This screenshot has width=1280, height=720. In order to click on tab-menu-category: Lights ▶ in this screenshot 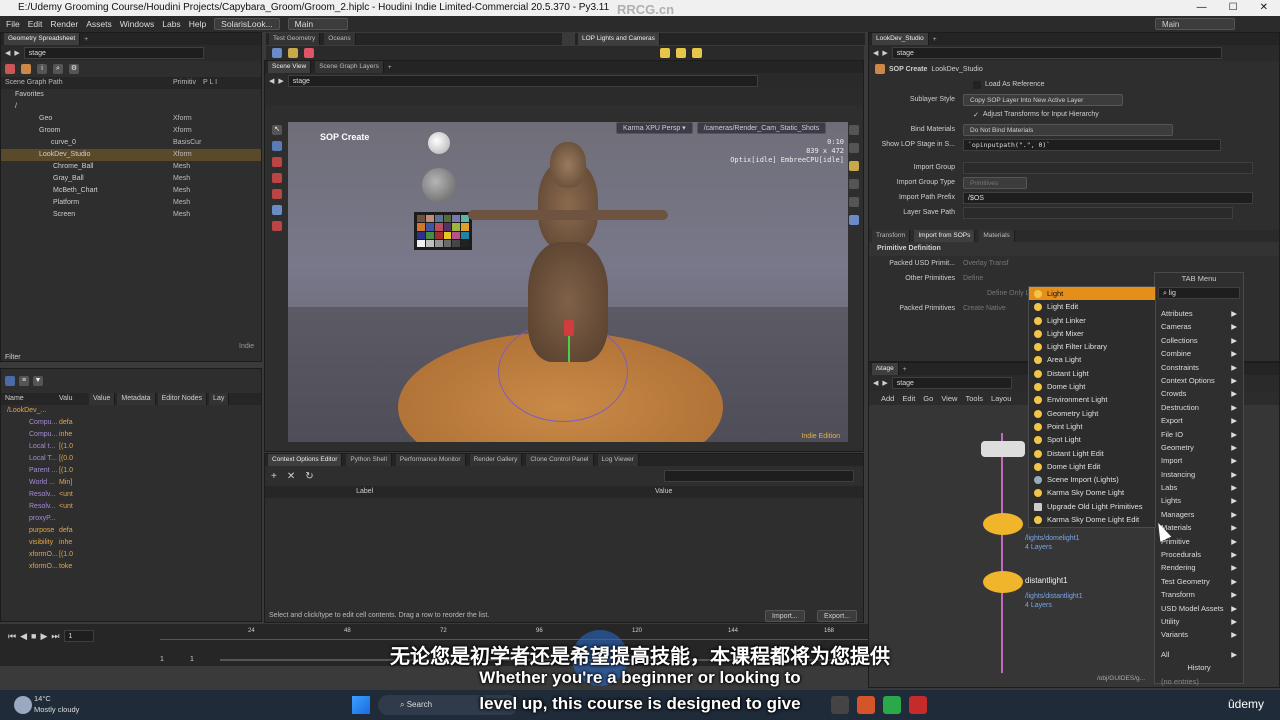, I will do `click(1199, 500)`.